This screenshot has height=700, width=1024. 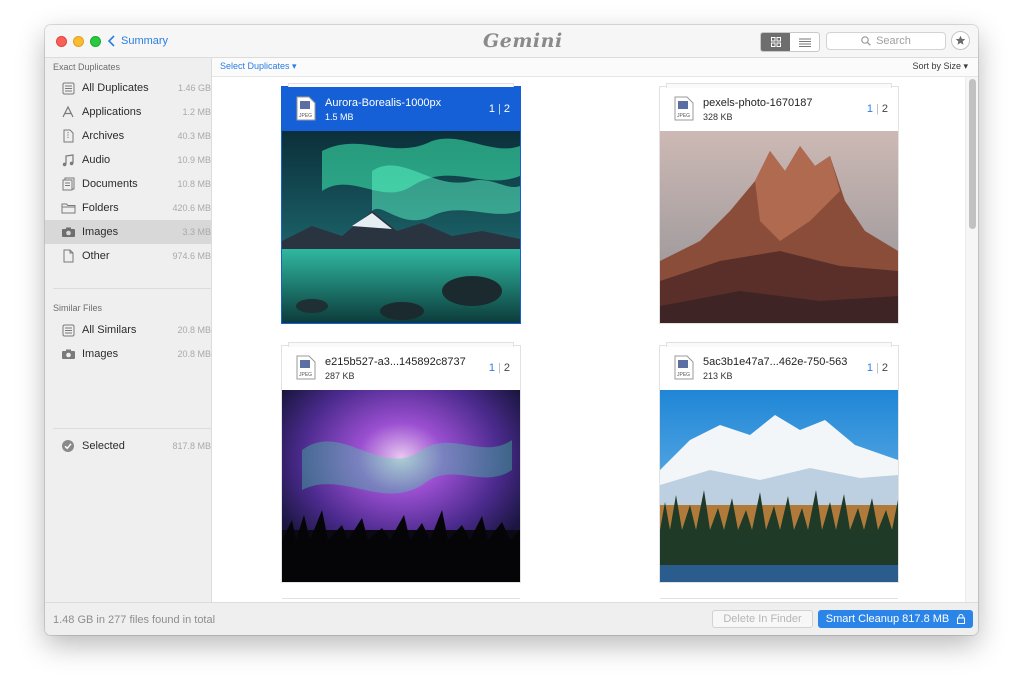 I want to click on list-icon, so click(x=804, y=42).